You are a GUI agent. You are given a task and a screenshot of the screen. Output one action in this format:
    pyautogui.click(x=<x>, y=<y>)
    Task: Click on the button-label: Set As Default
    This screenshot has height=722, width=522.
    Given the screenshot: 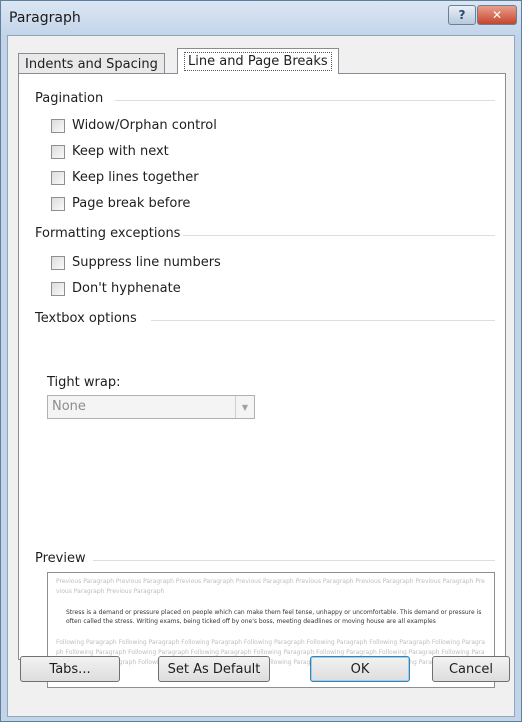 What is the action you would take?
    pyautogui.click(x=214, y=669)
    